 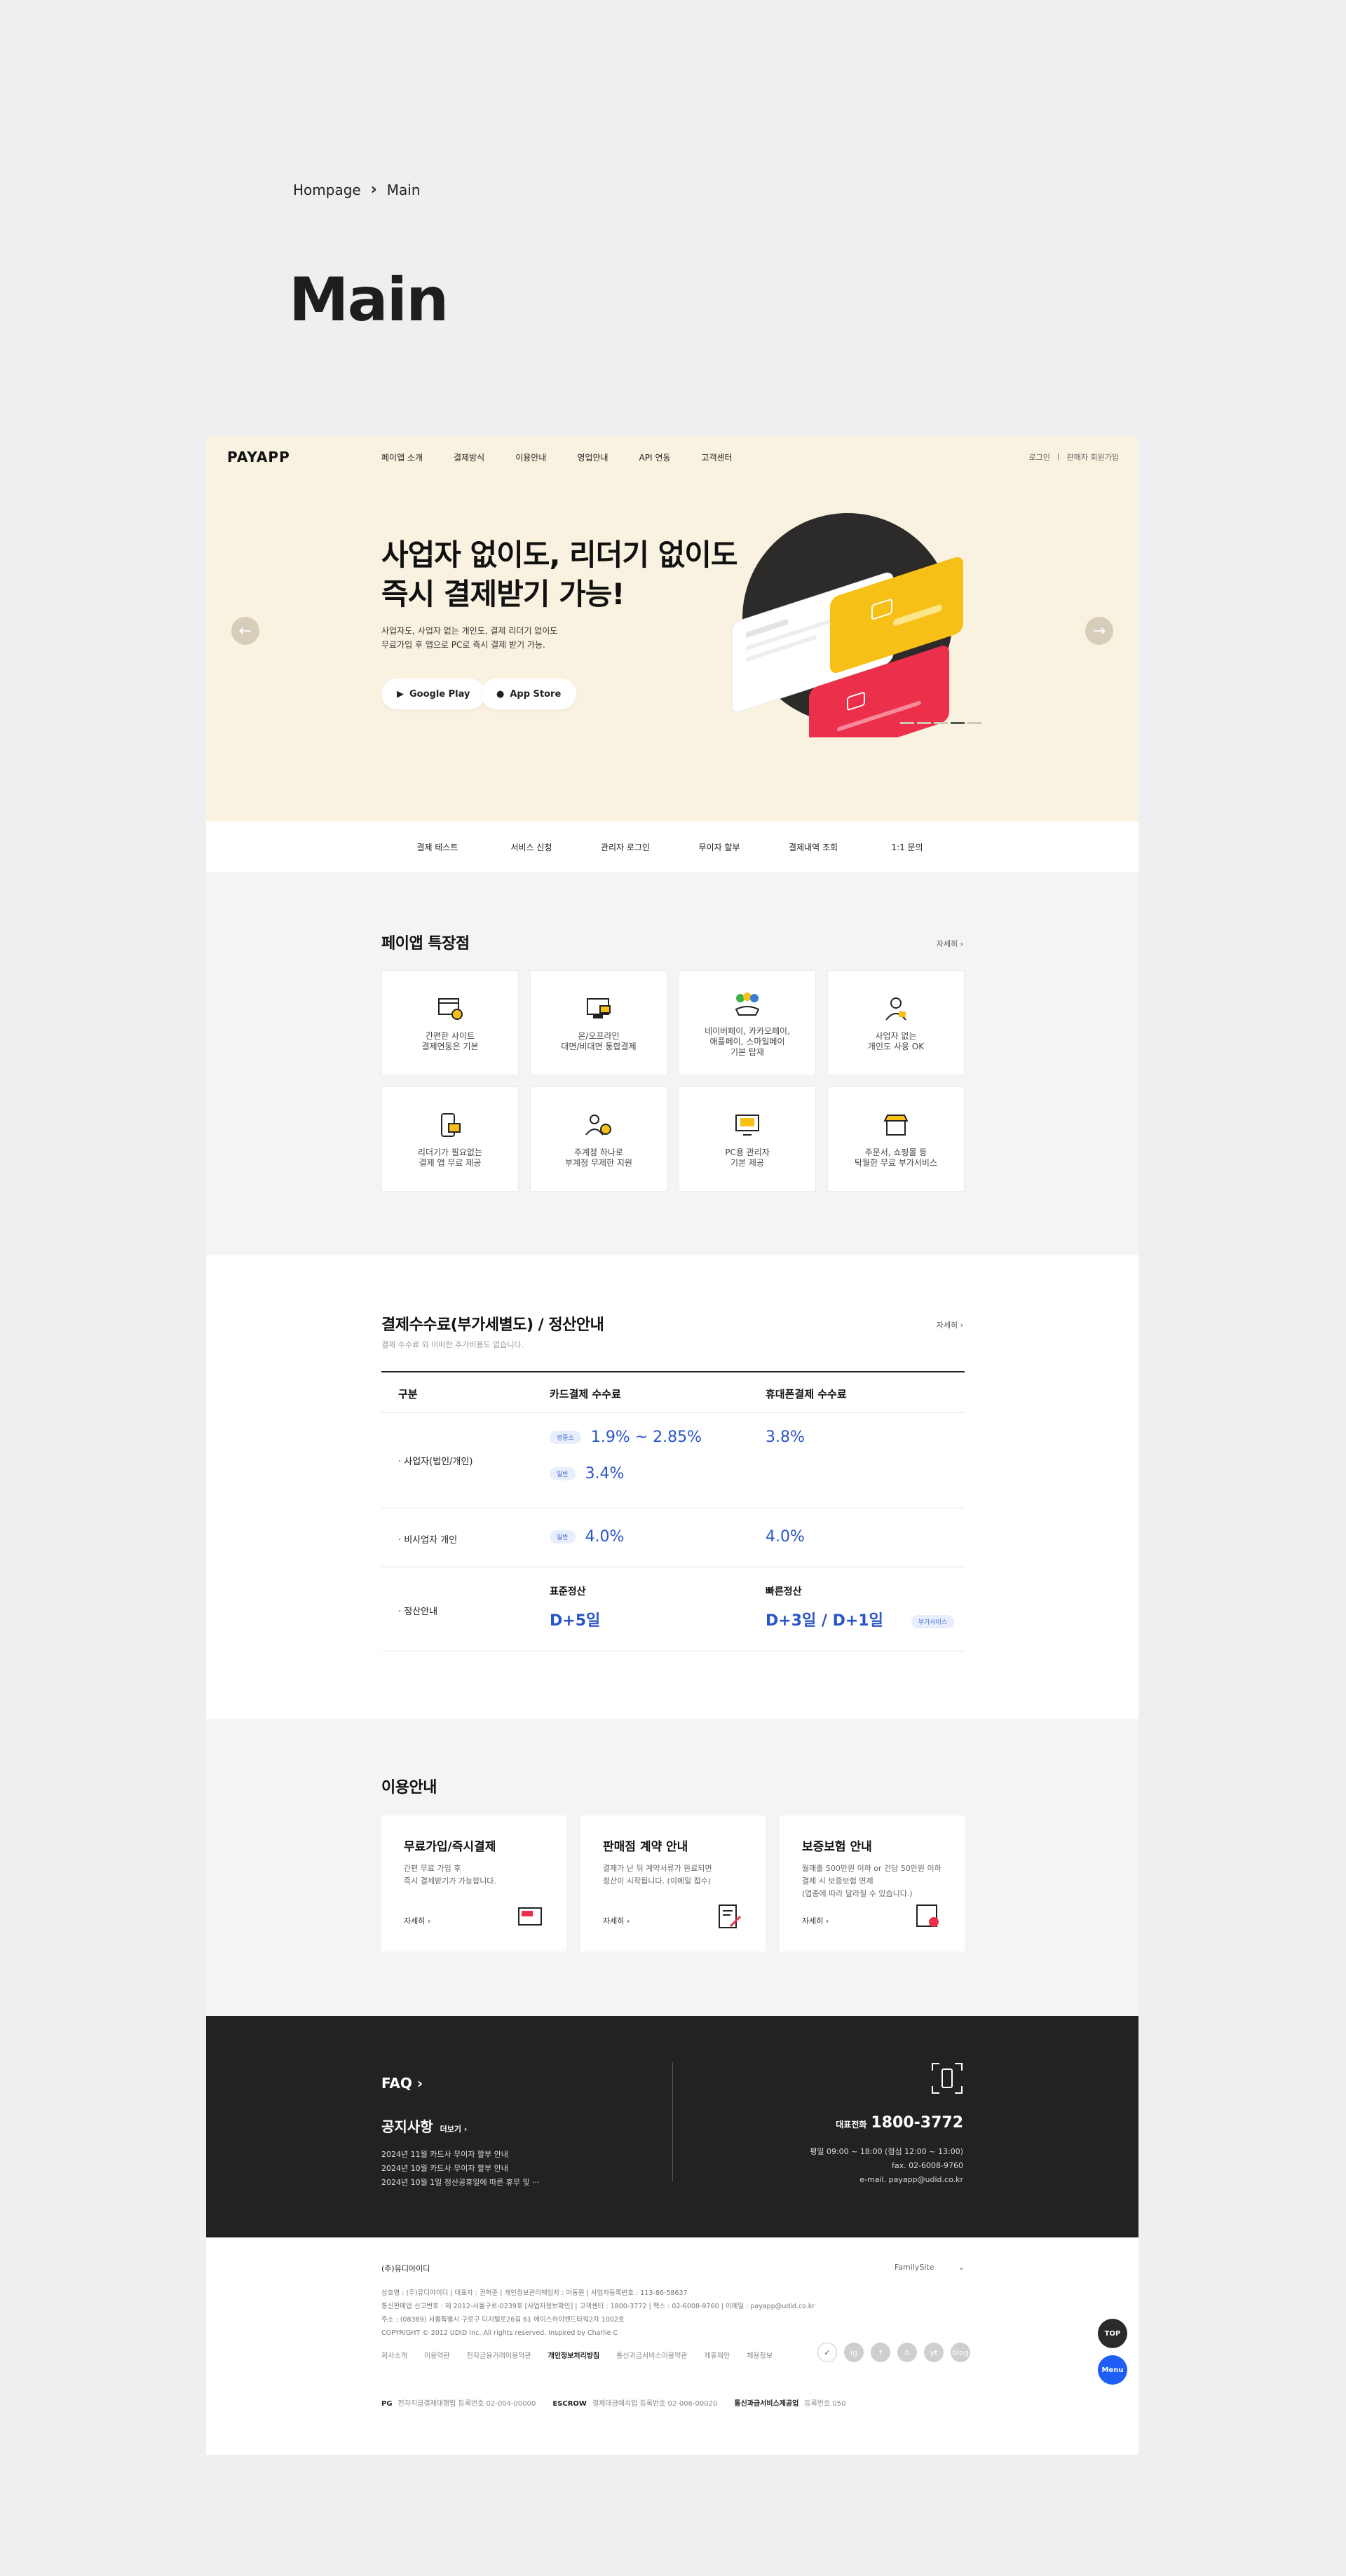 What do you see at coordinates (433, 694) in the screenshot?
I see `google-play-button: ▶ Google Play` at bounding box center [433, 694].